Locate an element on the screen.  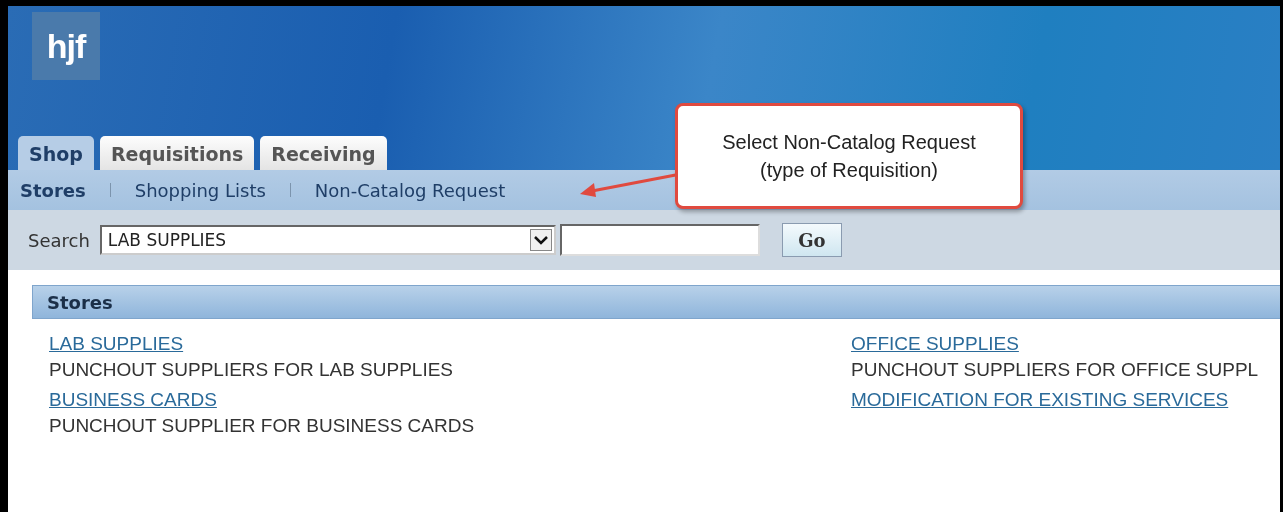
callout-text: Select Non-Catalog Request is located at coordinates (849, 142).